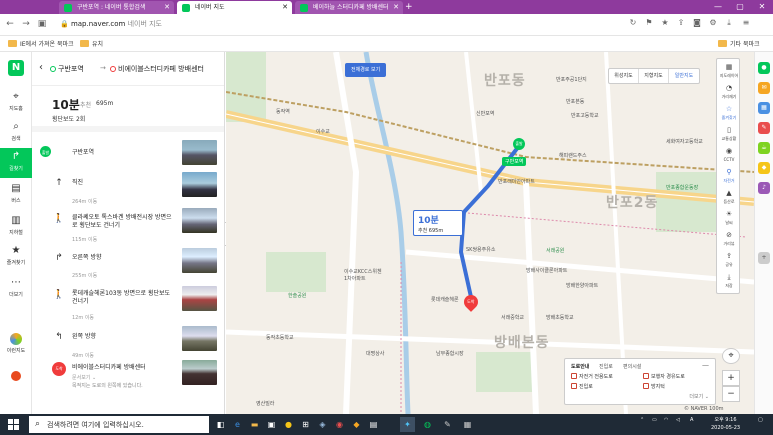 The image size is (773, 435). What do you see at coordinates (633, 24) in the screenshot?
I see `reload-icon: ↻` at bounding box center [633, 24].